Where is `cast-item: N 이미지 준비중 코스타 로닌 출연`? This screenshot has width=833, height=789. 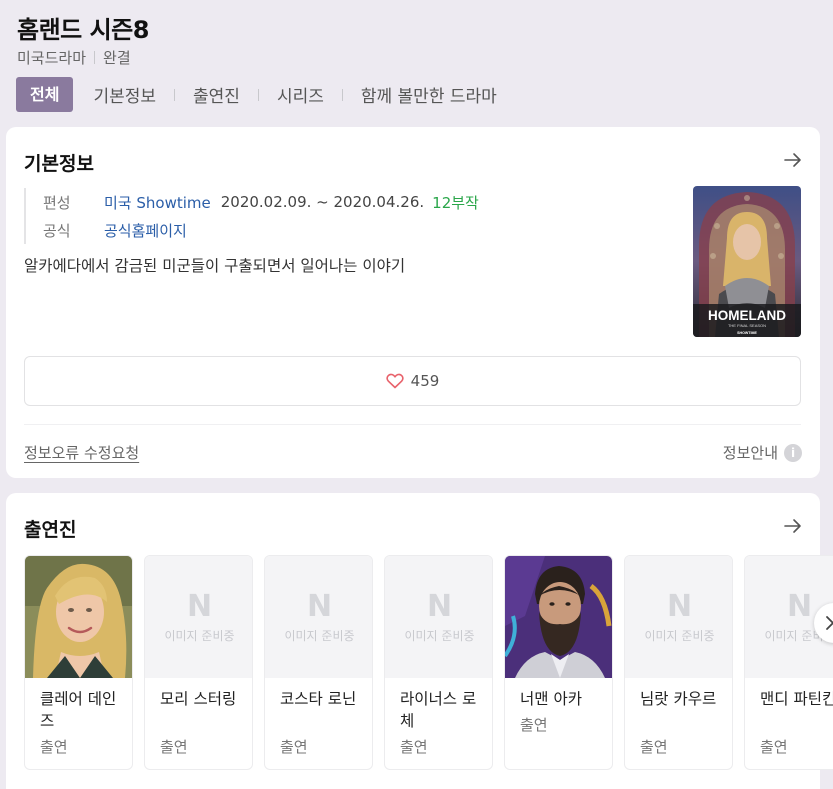
cast-item: N 이미지 준비중 코스타 로닌 출연 is located at coordinates (318, 662).